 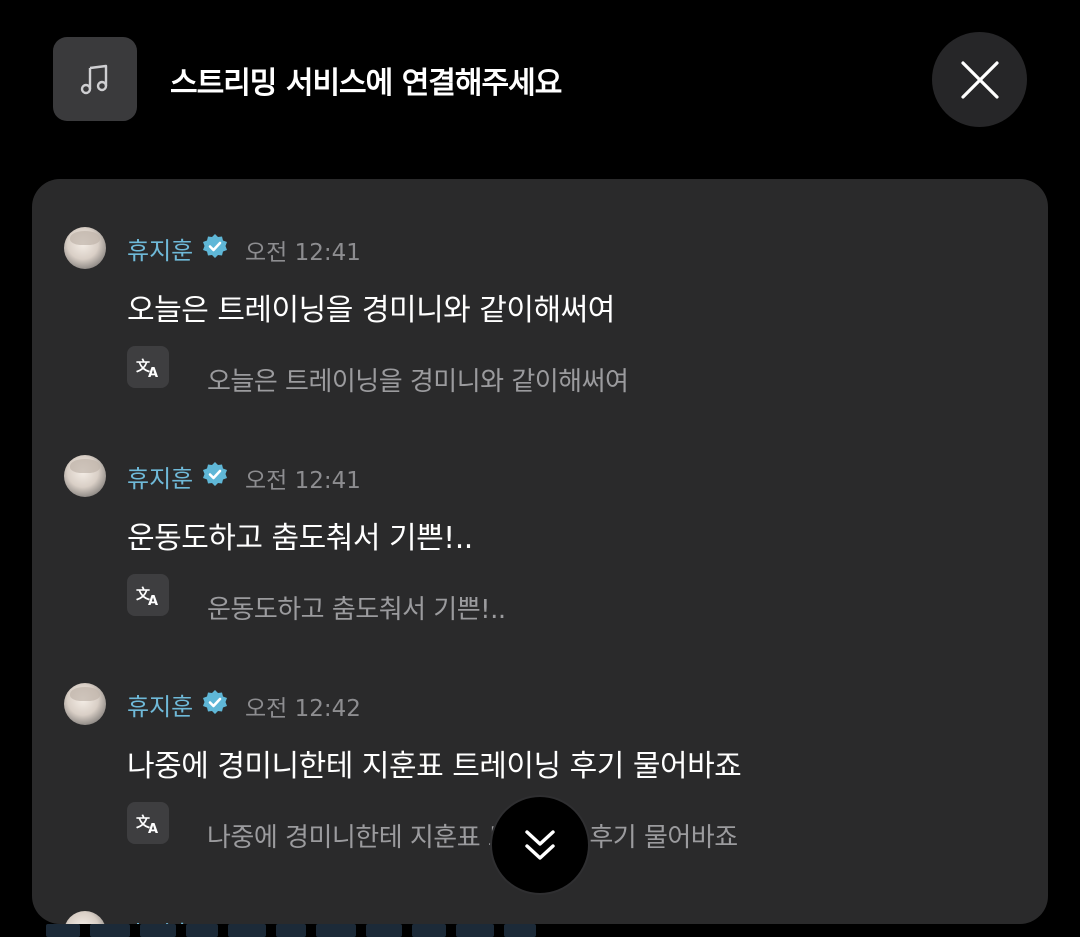 What do you see at coordinates (366, 80) in the screenshot?
I see `streaming-connect-title: 스트리밍 서비스에 연결해주세요` at bounding box center [366, 80].